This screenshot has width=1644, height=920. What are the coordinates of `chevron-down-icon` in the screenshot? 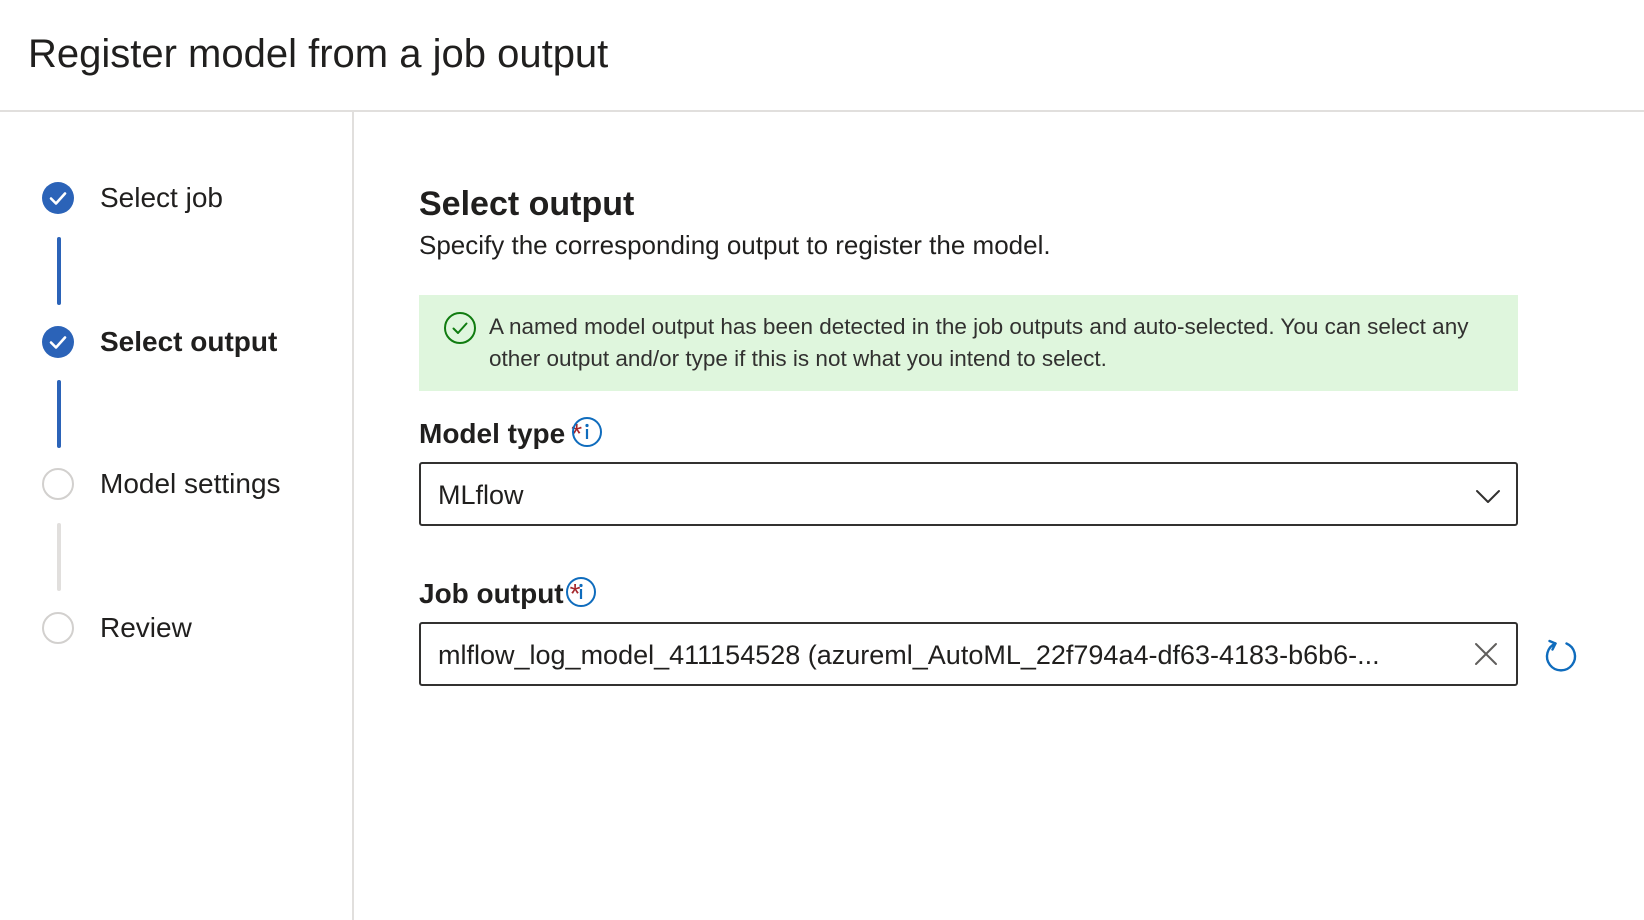 It's located at (1488, 496).